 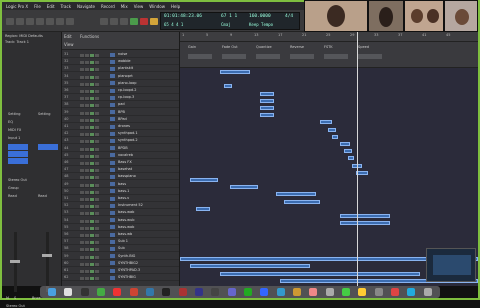 What do you see at coordinates (126, 256) in the screenshot?
I see `track-name: Synth.BIG` at bounding box center [126, 256].